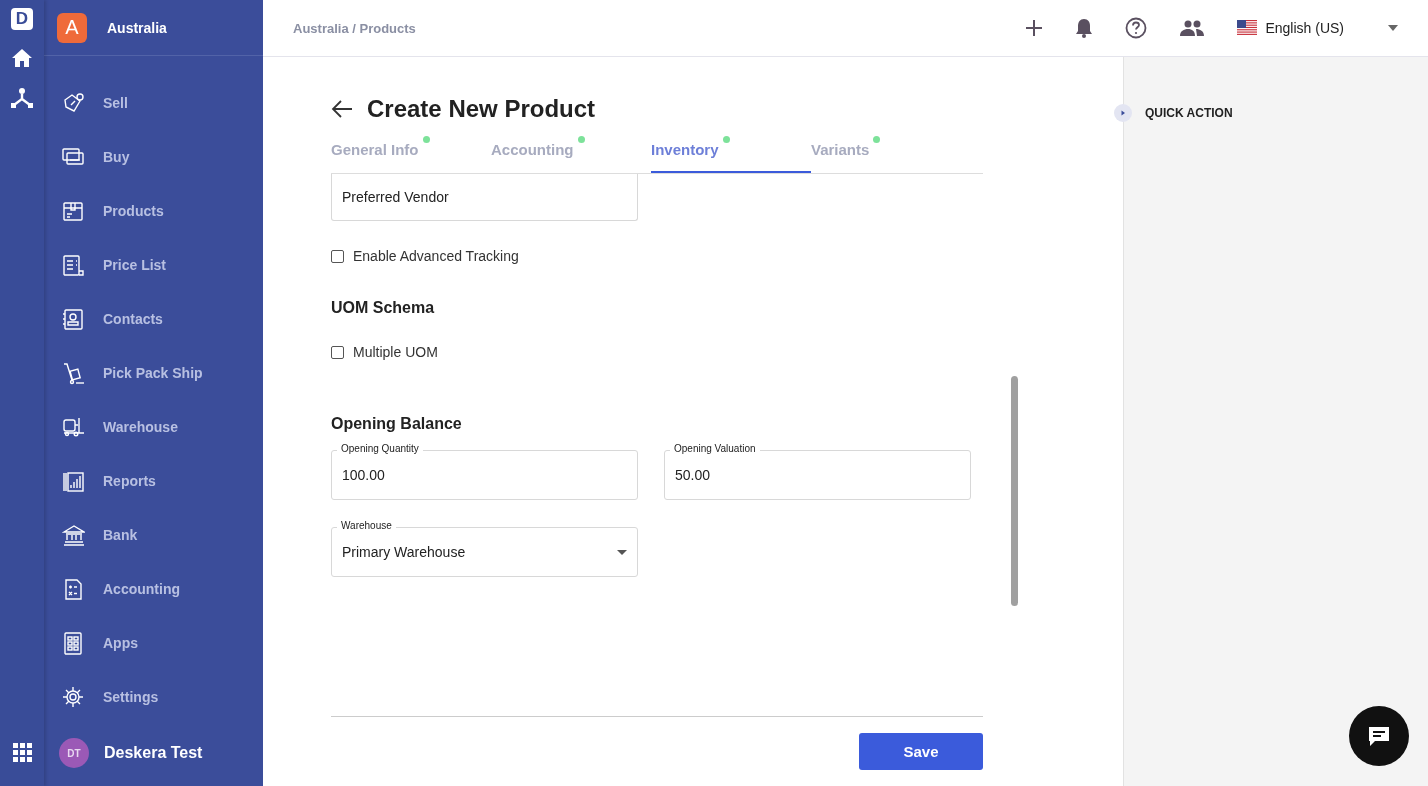 This screenshot has height=786, width=1428. What do you see at coordinates (73, 319) in the screenshot?
I see `contact-book-icon` at bounding box center [73, 319].